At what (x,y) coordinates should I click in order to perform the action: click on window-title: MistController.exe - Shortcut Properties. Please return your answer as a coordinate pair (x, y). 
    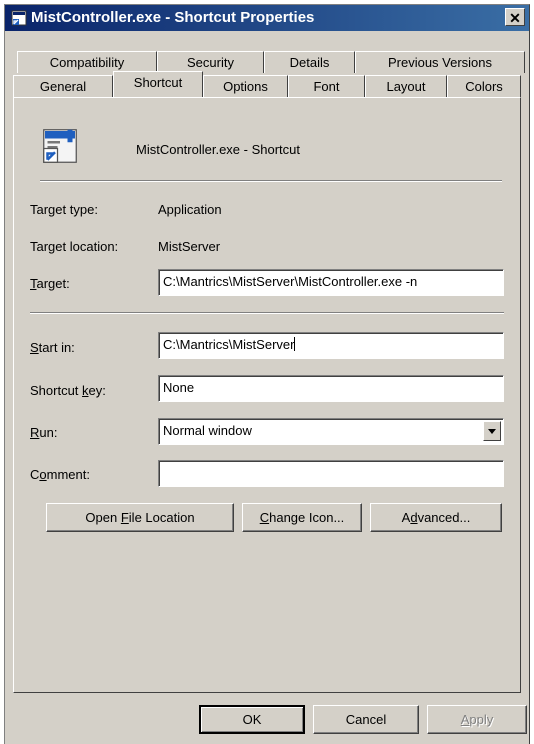
    Looking at the image, I should click on (173, 17).